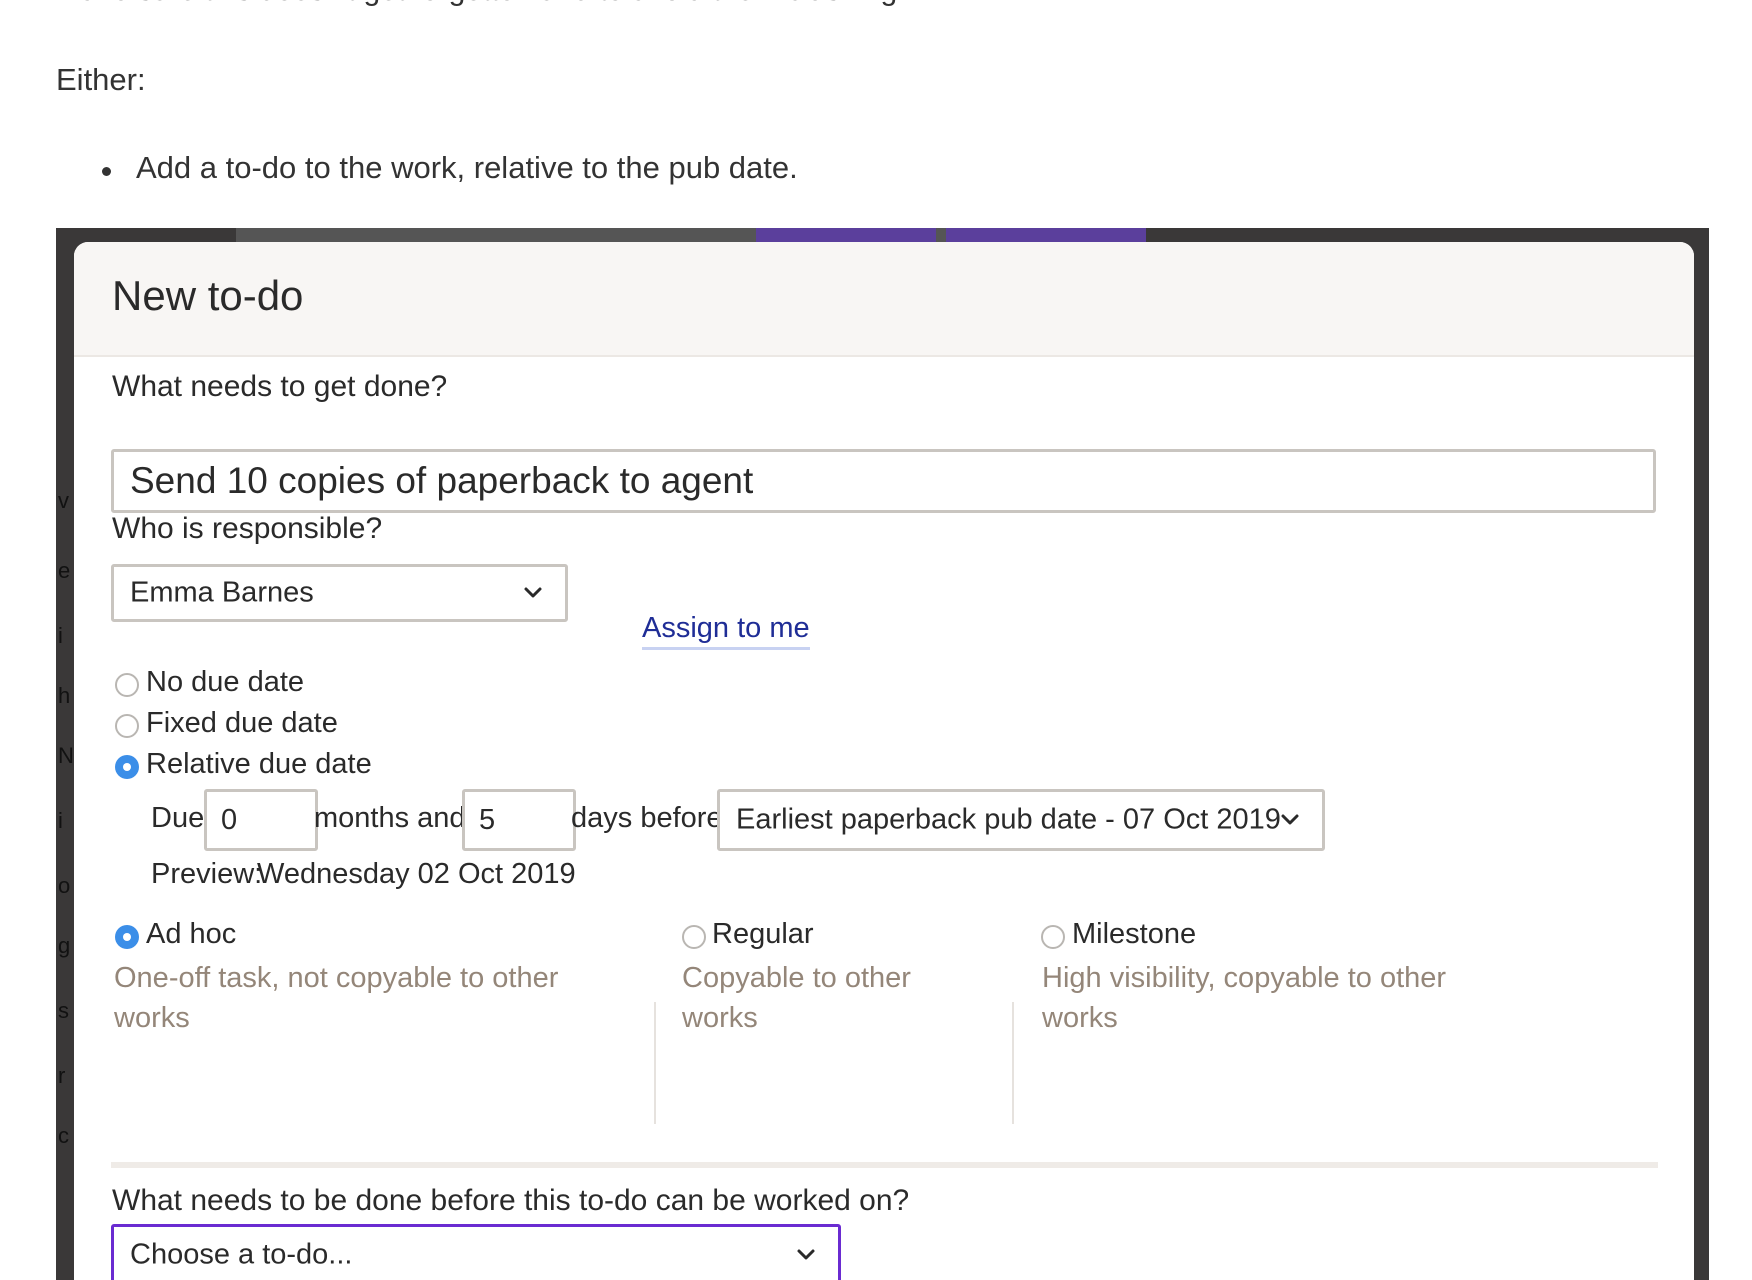 The image size is (1752, 1280). What do you see at coordinates (694, 937) in the screenshot?
I see `radio-regular` at bounding box center [694, 937].